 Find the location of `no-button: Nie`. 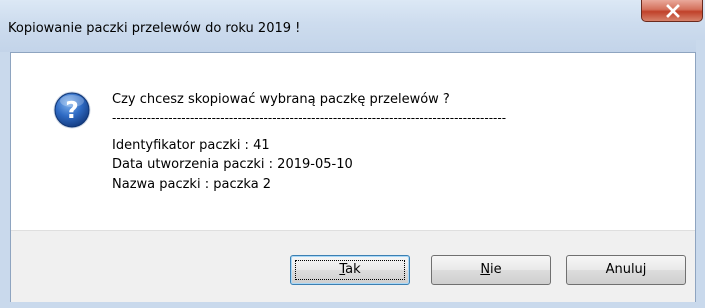

no-button: Nie is located at coordinates (491, 270).